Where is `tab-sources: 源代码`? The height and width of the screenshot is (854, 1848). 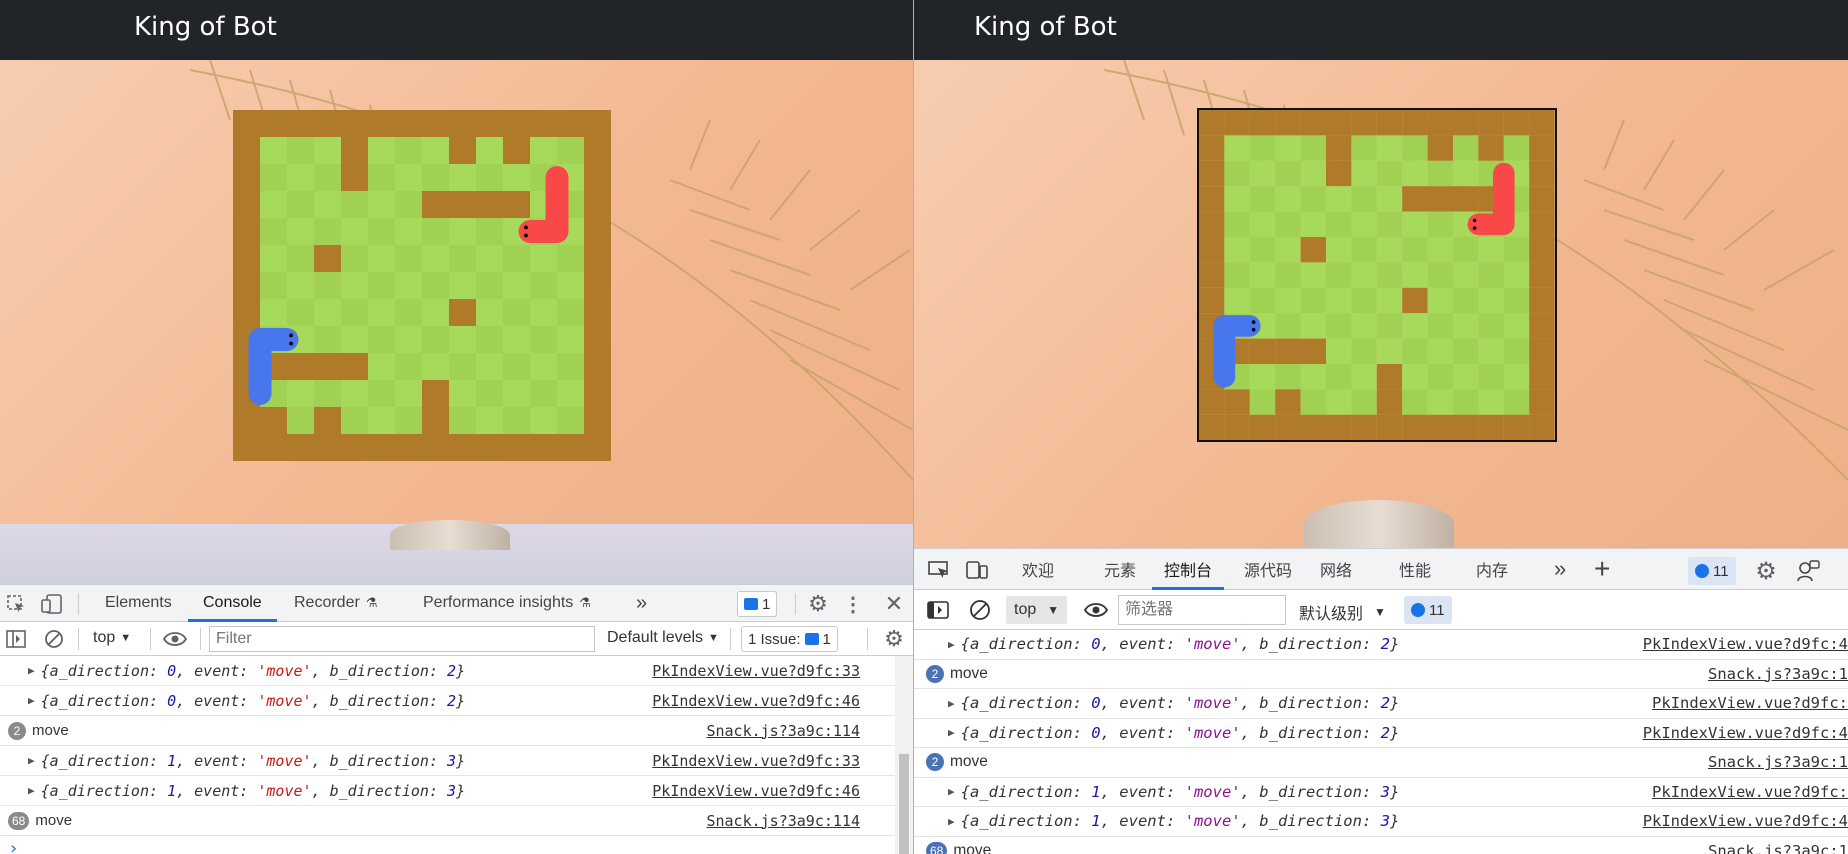 tab-sources: 源代码 is located at coordinates (1268, 569).